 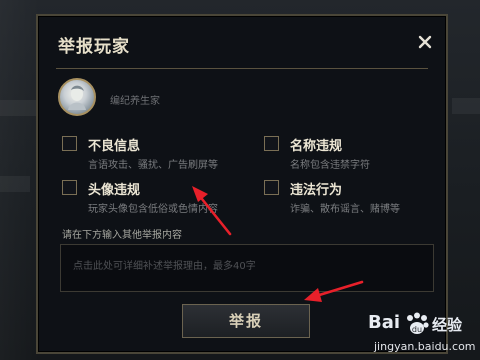 What do you see at coordinates (418, 323) in the screenshot?
I see `paw-icon: du` at bounding box center [418, 323].